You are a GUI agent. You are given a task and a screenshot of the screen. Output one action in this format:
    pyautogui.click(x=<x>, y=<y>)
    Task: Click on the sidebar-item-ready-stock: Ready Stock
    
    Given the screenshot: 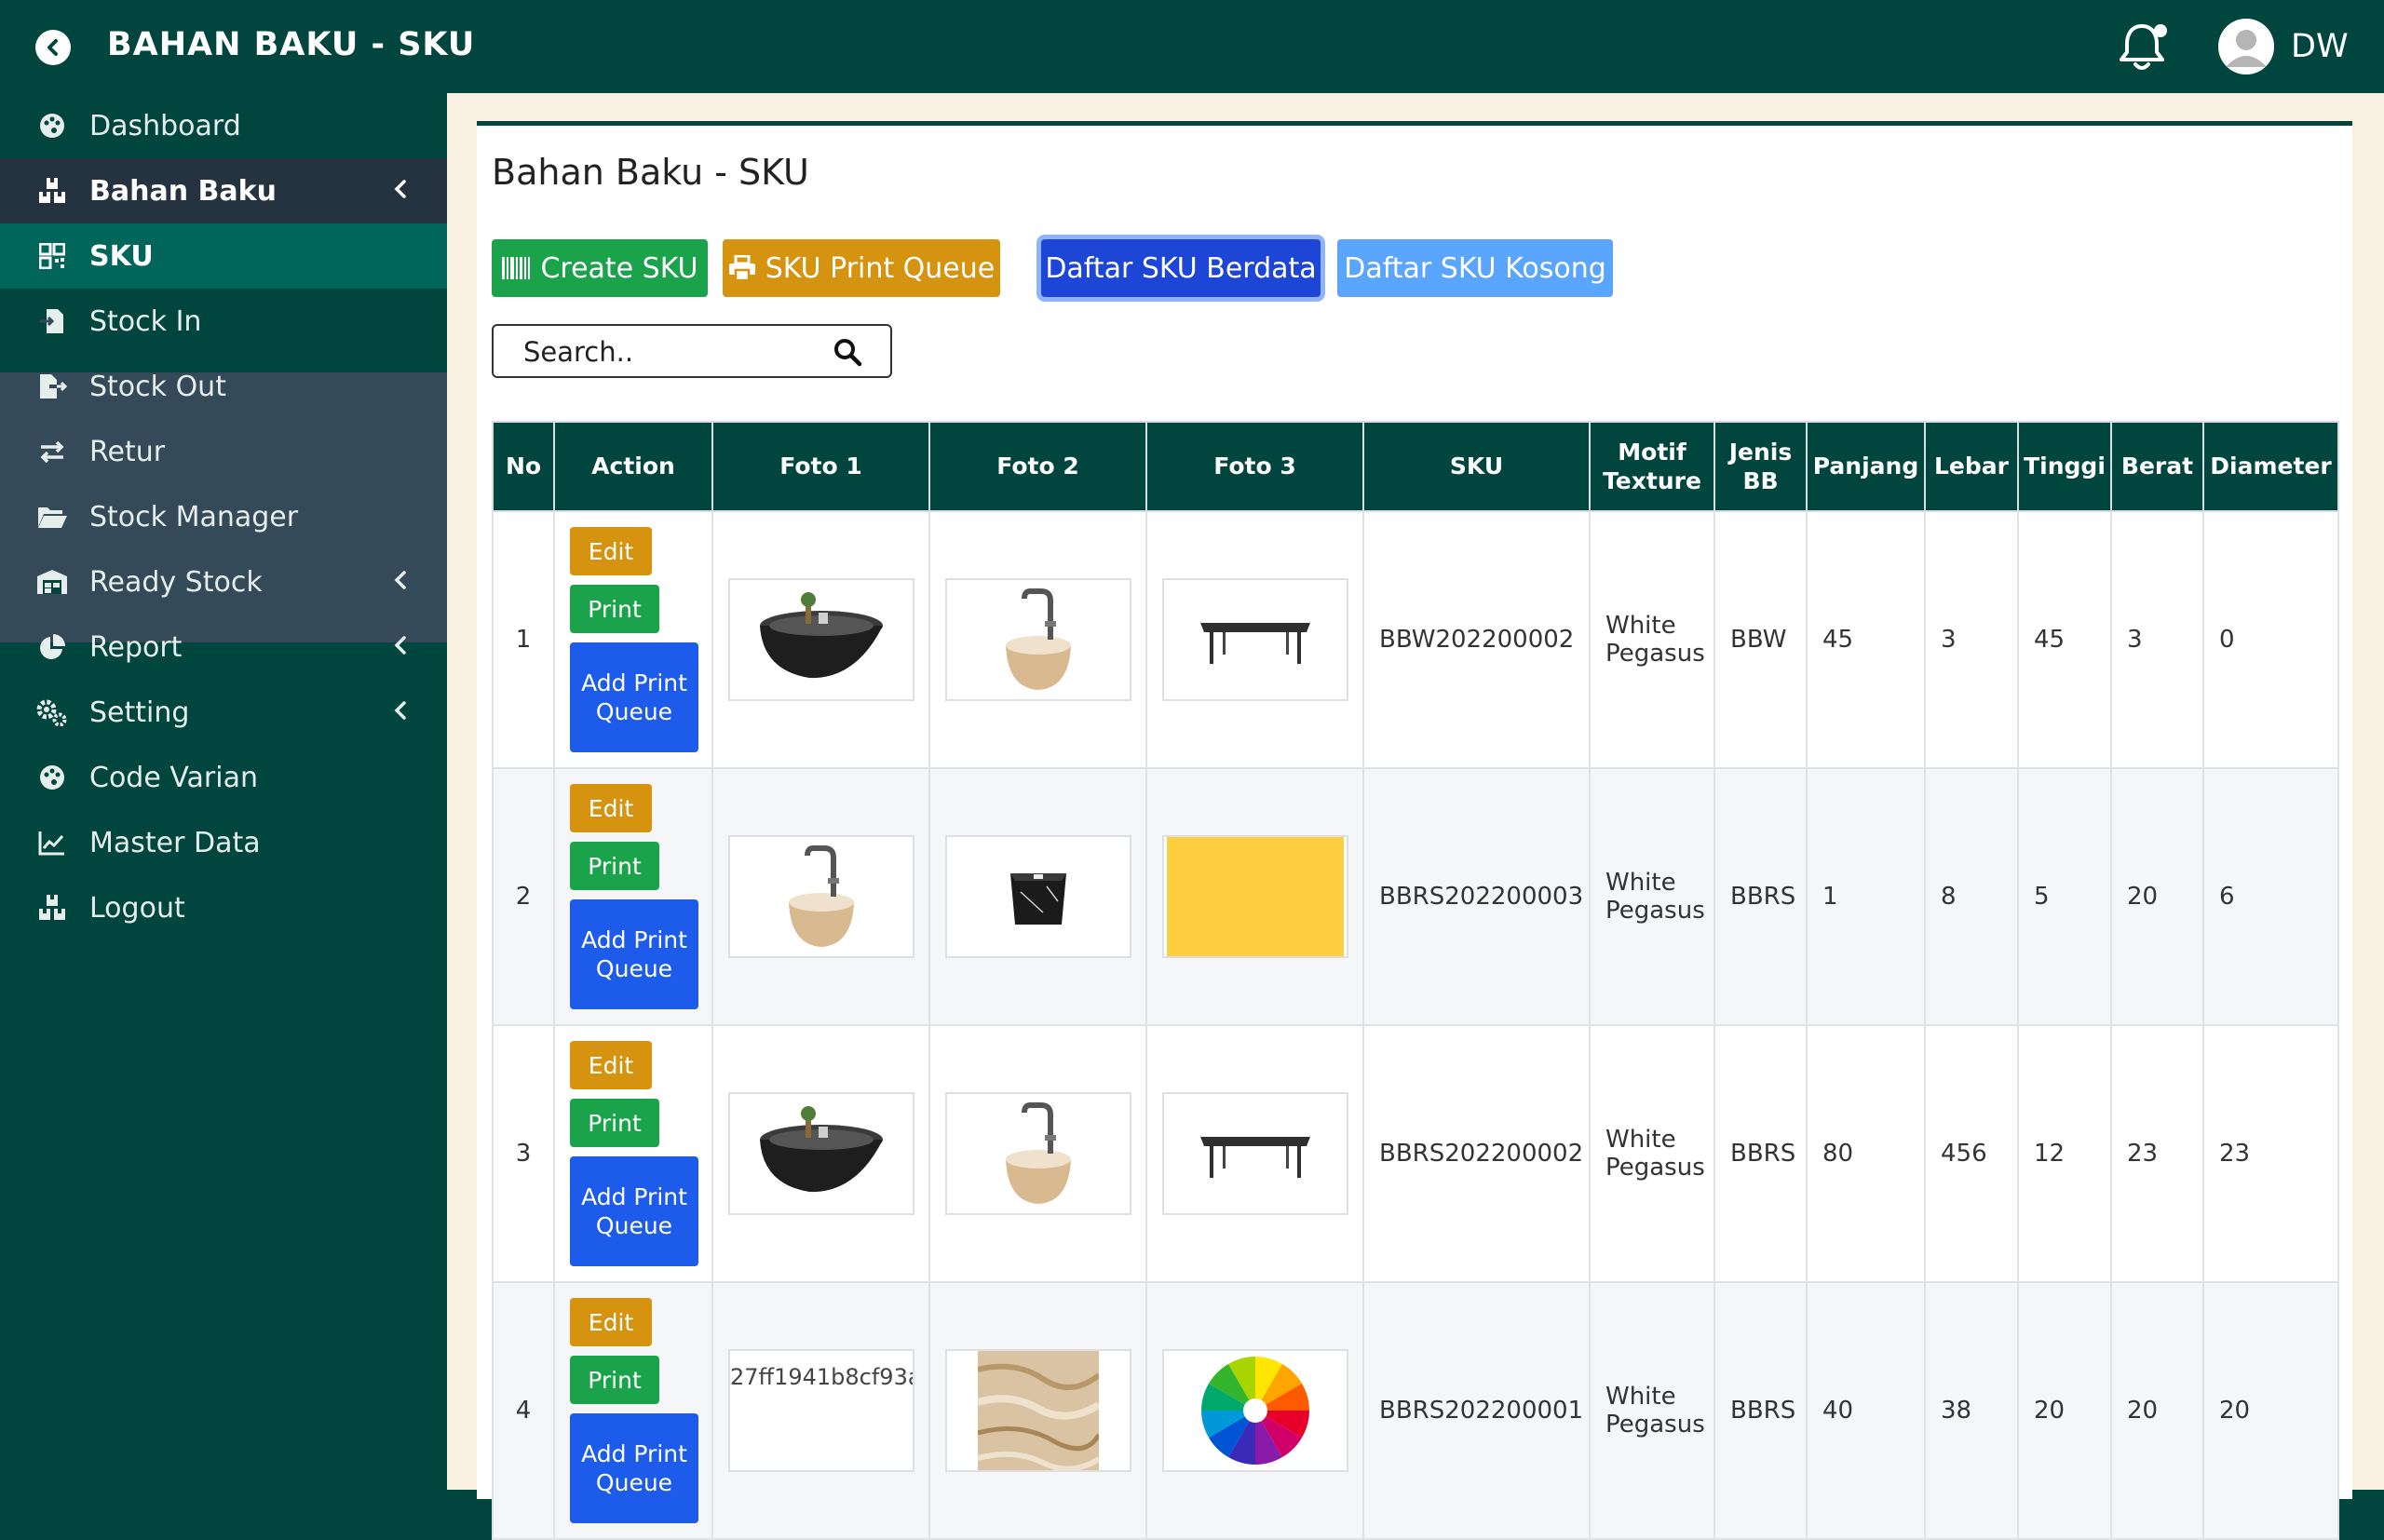 What is the action you would take?
    pyautogui.click(x=223, y=582)
    